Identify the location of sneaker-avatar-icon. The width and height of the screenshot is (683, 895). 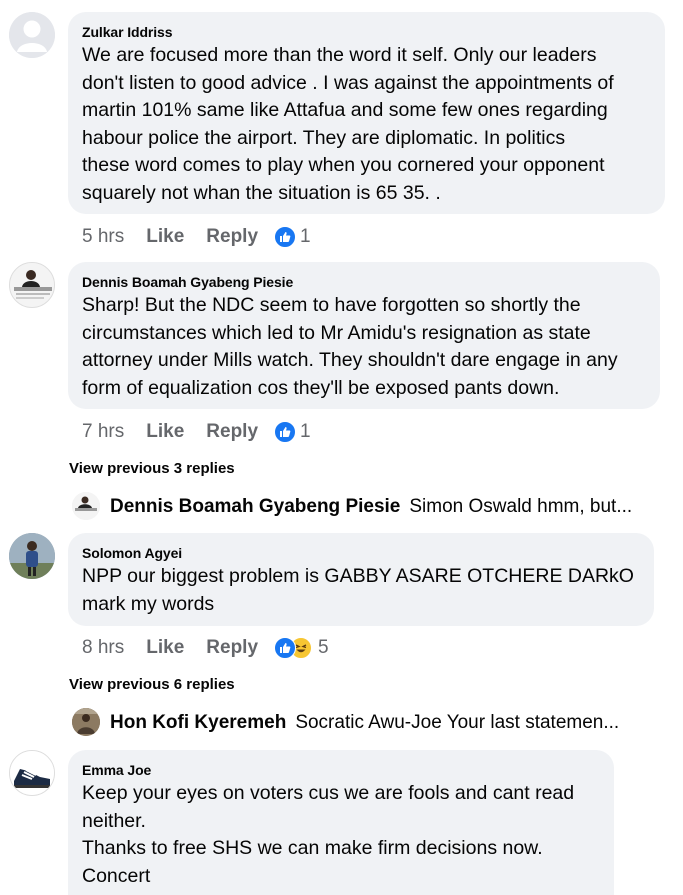
(32, 773).